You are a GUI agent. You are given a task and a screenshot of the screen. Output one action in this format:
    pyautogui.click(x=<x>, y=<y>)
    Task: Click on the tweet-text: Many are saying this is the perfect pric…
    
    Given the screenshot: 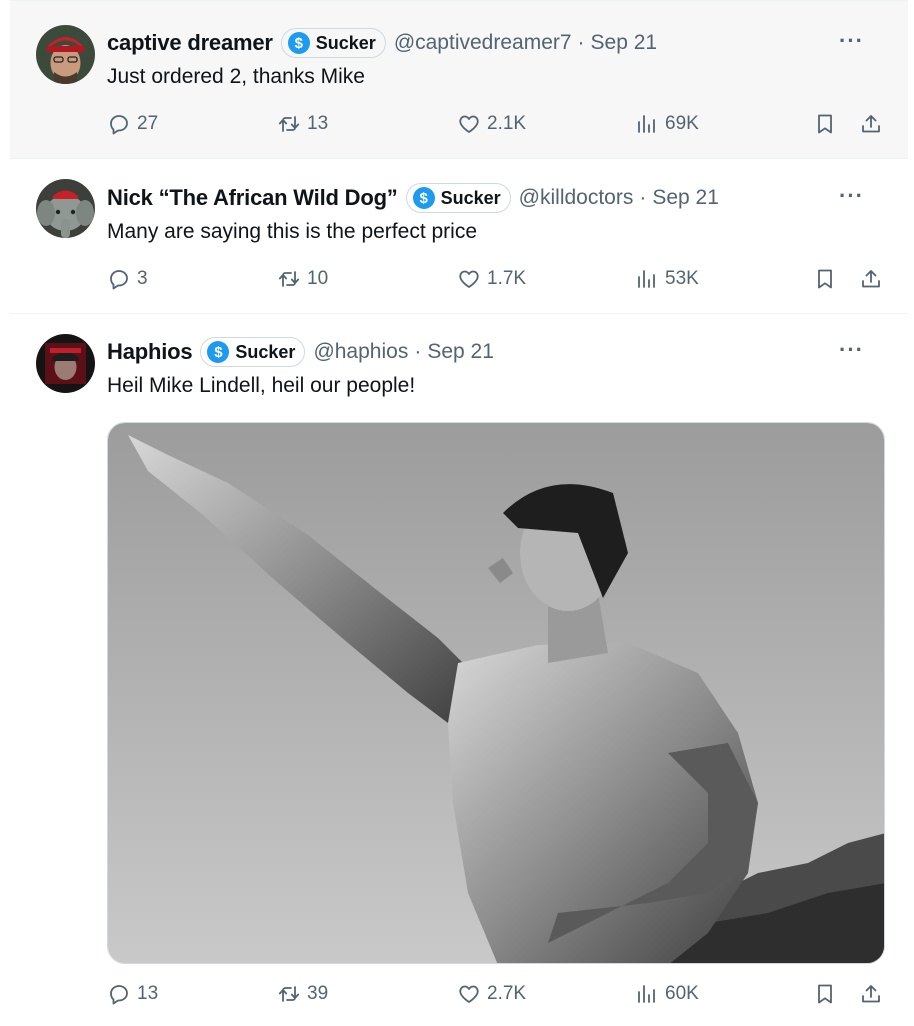 What is the action you would take?
    pyautogui.click(x=292, y=231)
    